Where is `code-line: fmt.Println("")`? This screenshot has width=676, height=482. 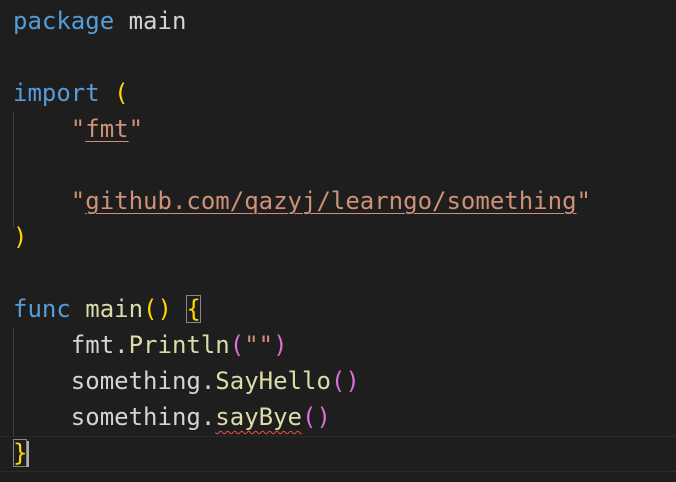 code-line: fmt.Println("") is located at coordinates (150, 345).